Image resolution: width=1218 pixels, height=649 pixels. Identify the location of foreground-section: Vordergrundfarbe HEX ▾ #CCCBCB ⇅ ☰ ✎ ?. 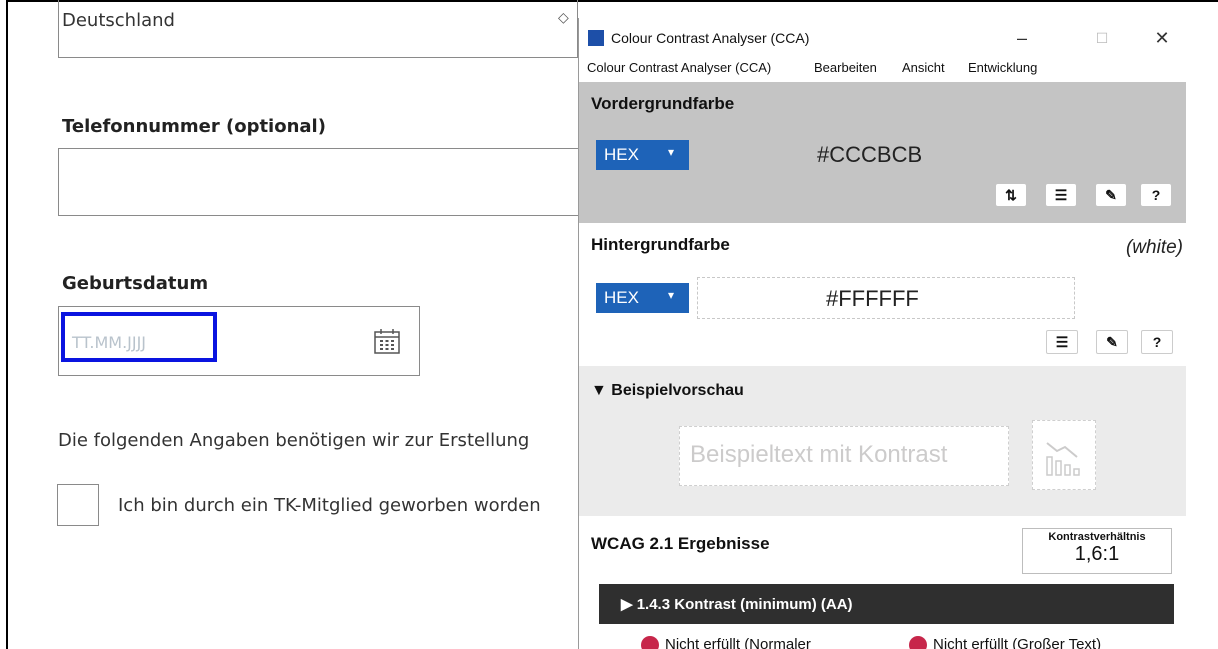
(882, 152).